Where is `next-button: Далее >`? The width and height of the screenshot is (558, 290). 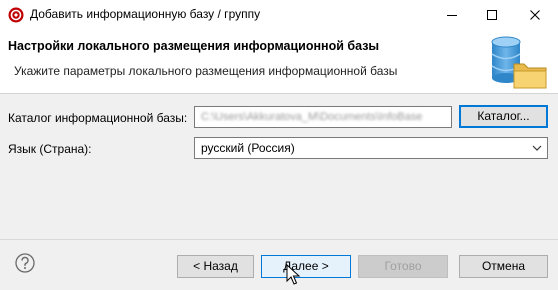 next-button: Далее > is located at coordinates (306, 266).